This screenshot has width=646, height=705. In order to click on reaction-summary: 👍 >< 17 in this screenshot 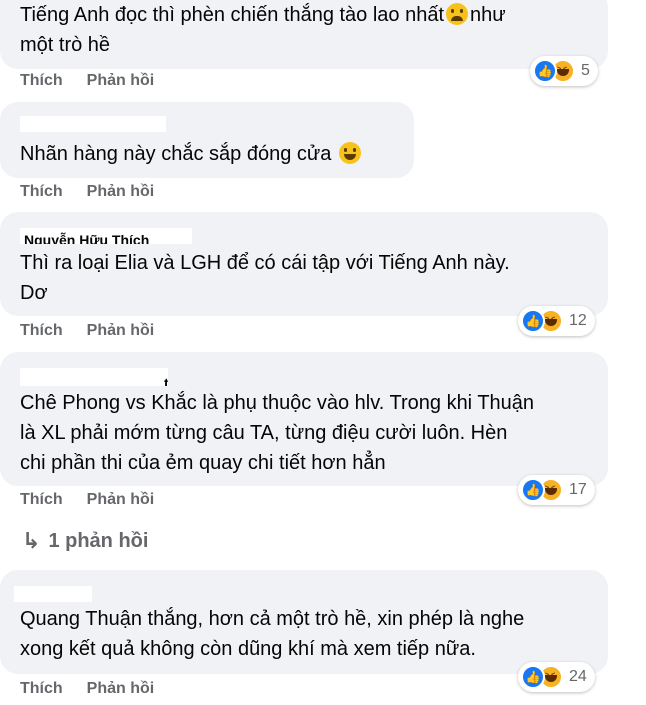, I will do `click(556, 490)`.